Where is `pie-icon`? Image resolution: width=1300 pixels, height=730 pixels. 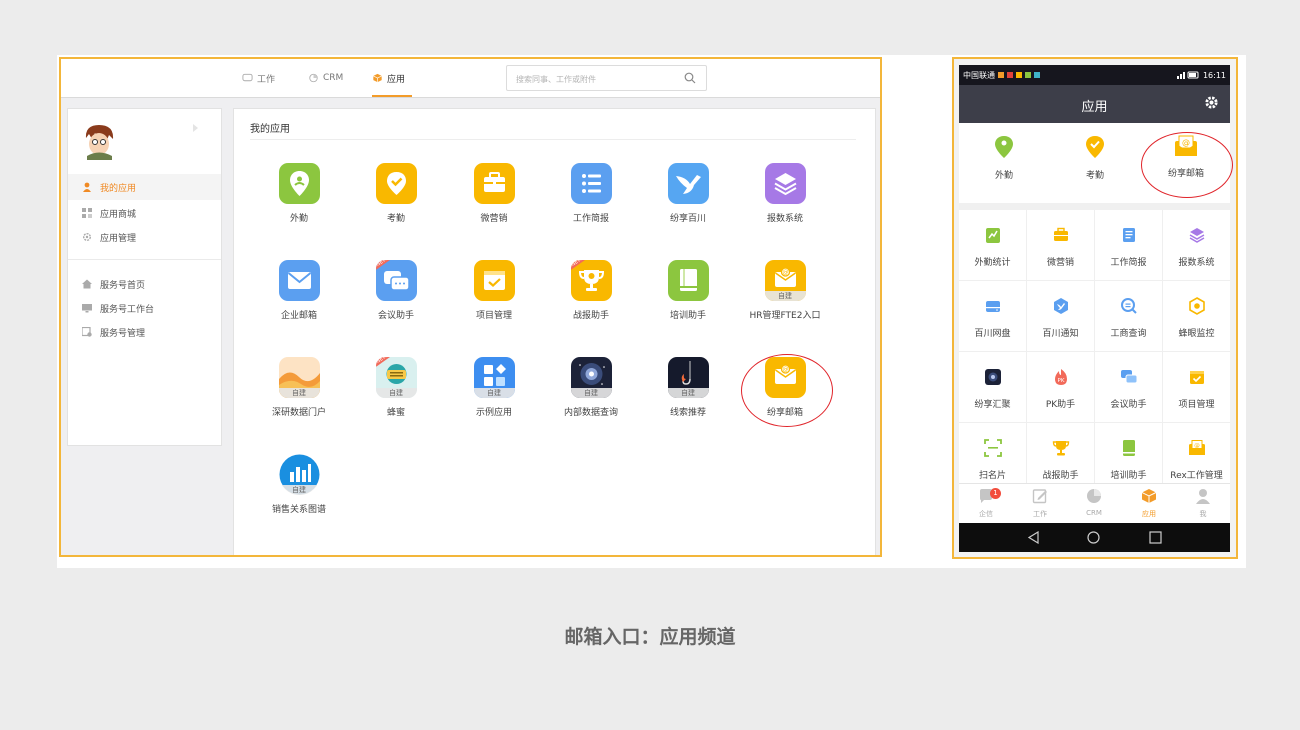 pie-icon is located at coordinates (1094, 496).